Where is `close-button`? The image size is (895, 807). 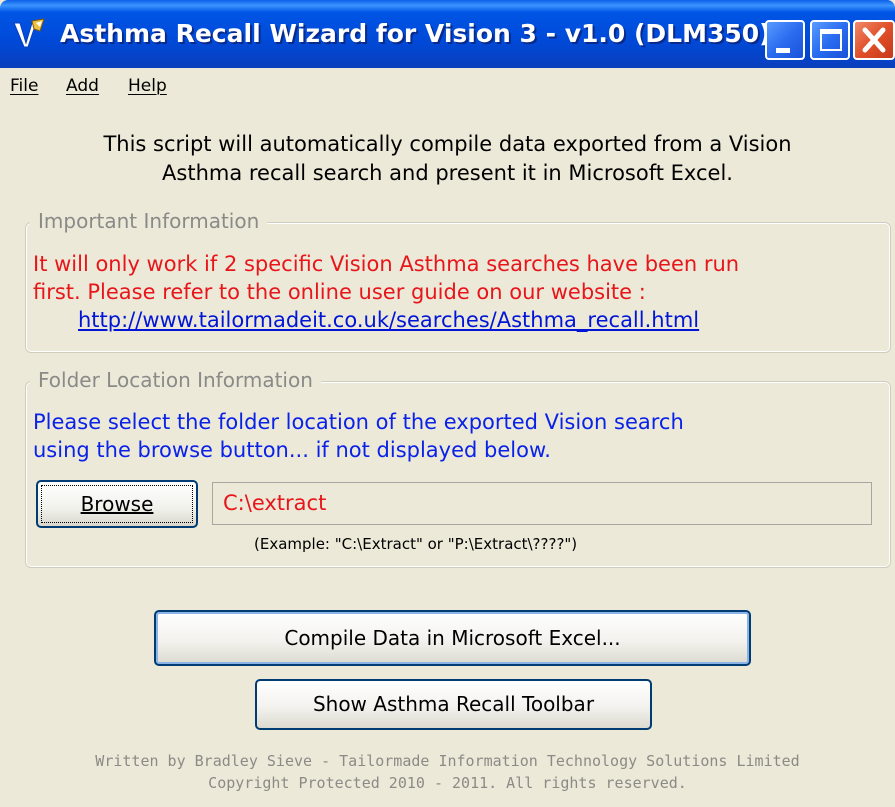 close-button is located at coordinates (874, 40).